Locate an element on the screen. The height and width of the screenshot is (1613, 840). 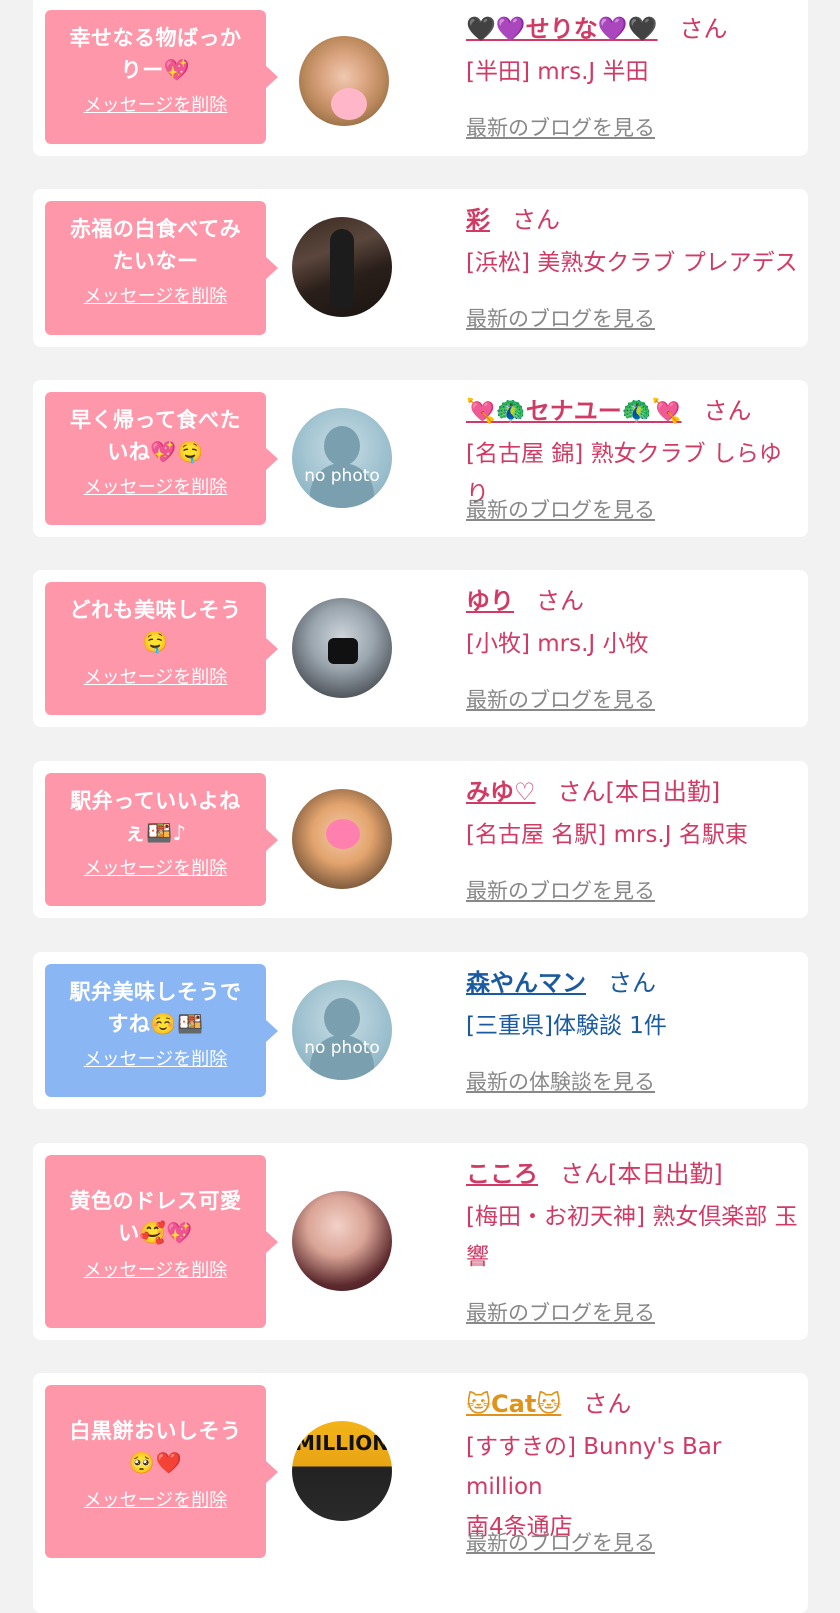
message-bubble: 駅弁っていいよね ぇ🍱♪ メッセージを削除 is located at coordinates (161, 839).